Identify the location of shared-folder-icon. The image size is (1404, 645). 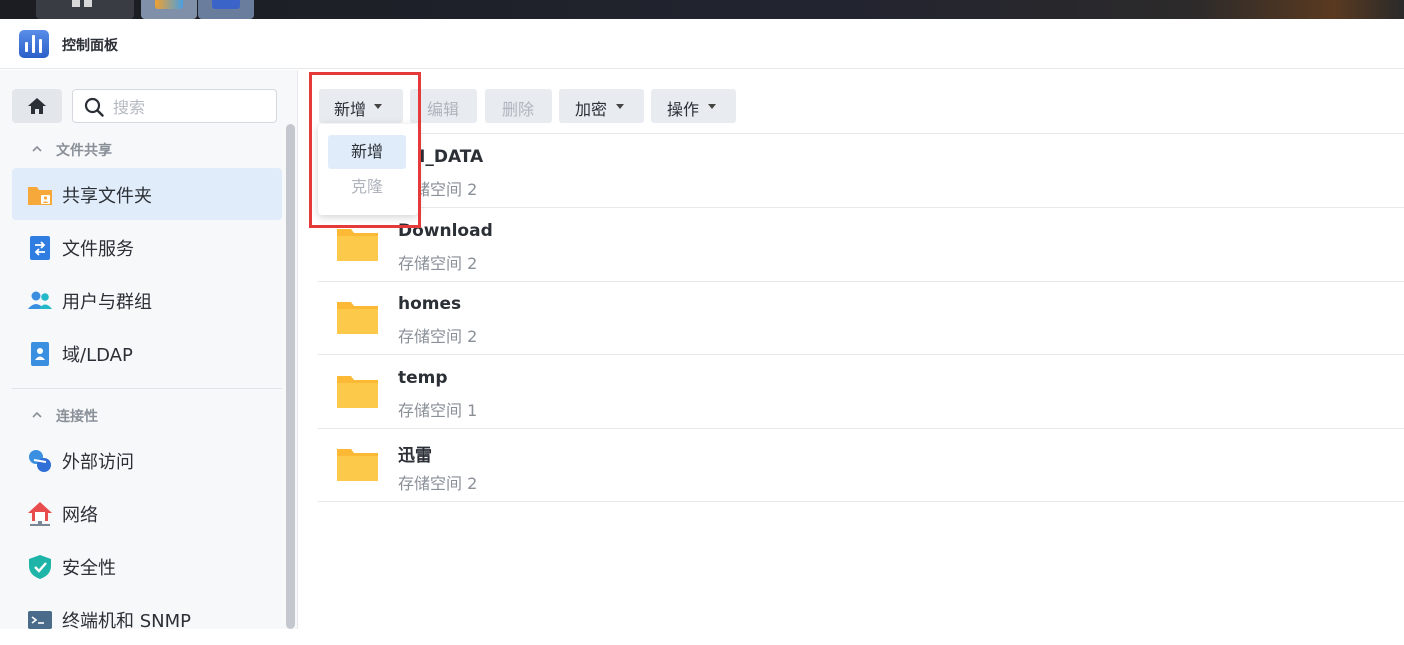
(40, 196).